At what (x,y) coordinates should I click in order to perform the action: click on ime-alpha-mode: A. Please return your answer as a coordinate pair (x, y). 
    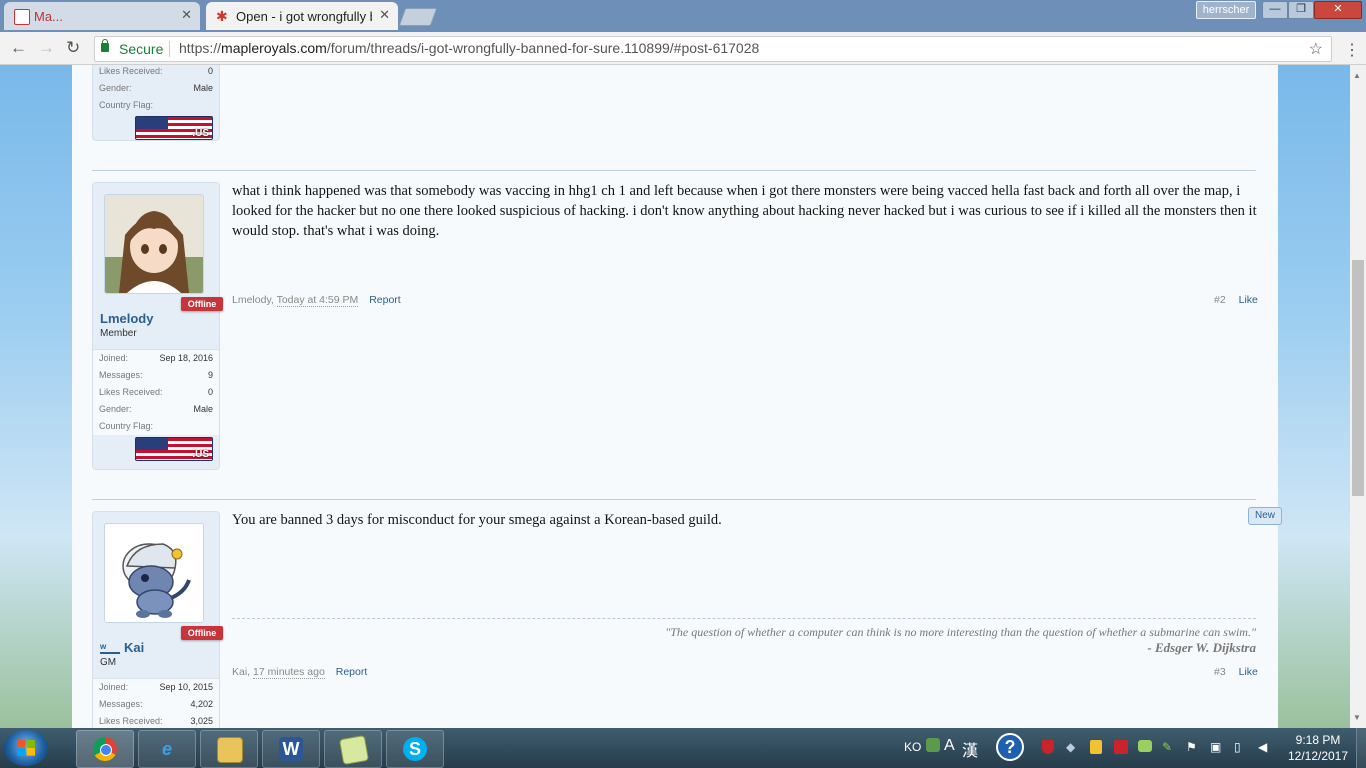
    Looking at the image, I should click on (949, 746).